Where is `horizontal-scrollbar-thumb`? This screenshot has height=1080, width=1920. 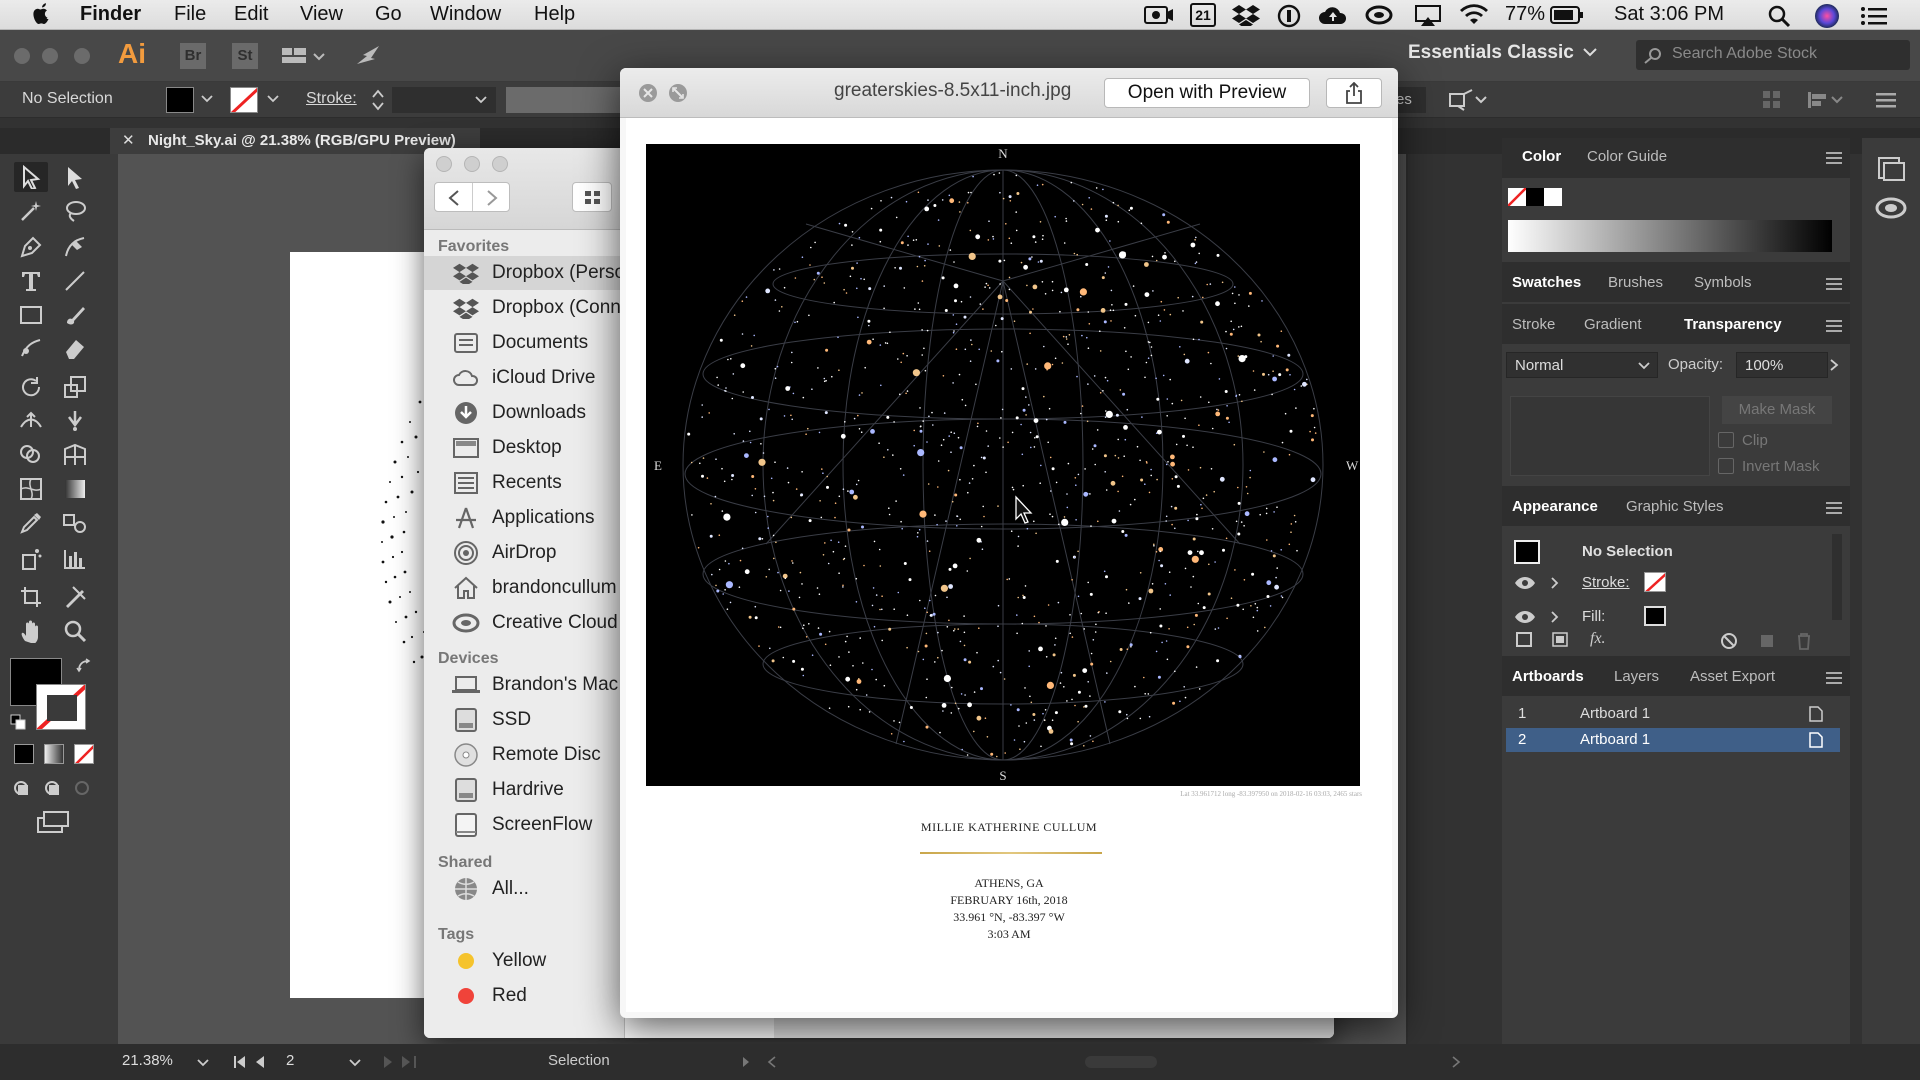
horizontal-scrollbar-thumb is located at coordinates (1121, 1062).